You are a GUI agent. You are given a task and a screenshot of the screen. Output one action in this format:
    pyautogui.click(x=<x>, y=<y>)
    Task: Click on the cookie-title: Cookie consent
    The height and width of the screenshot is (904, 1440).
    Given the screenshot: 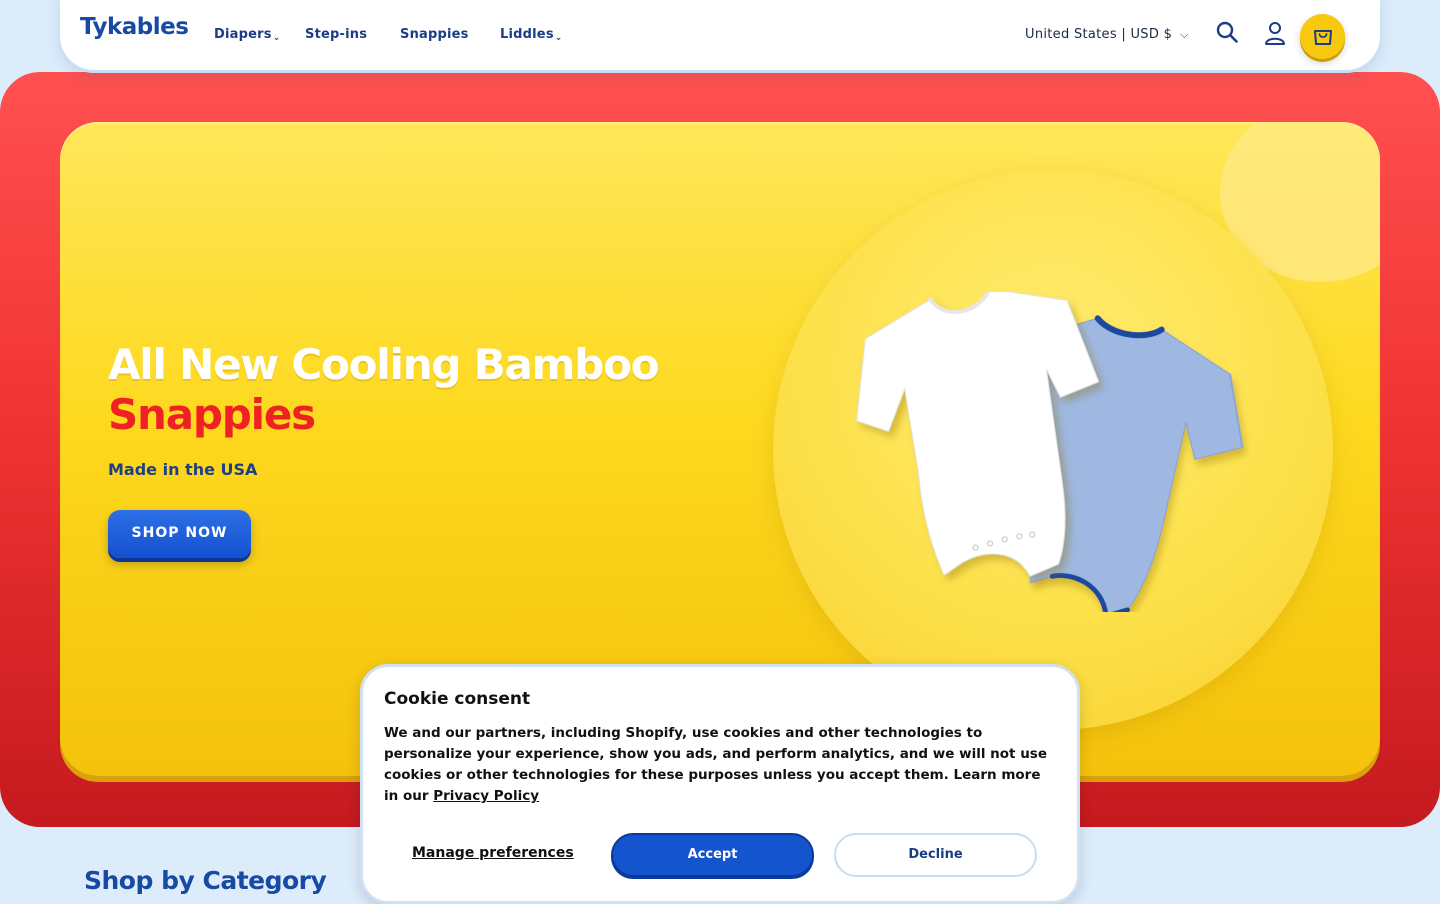 What is the action you would take?
    pyautogui.click(x=457, y=699)
    